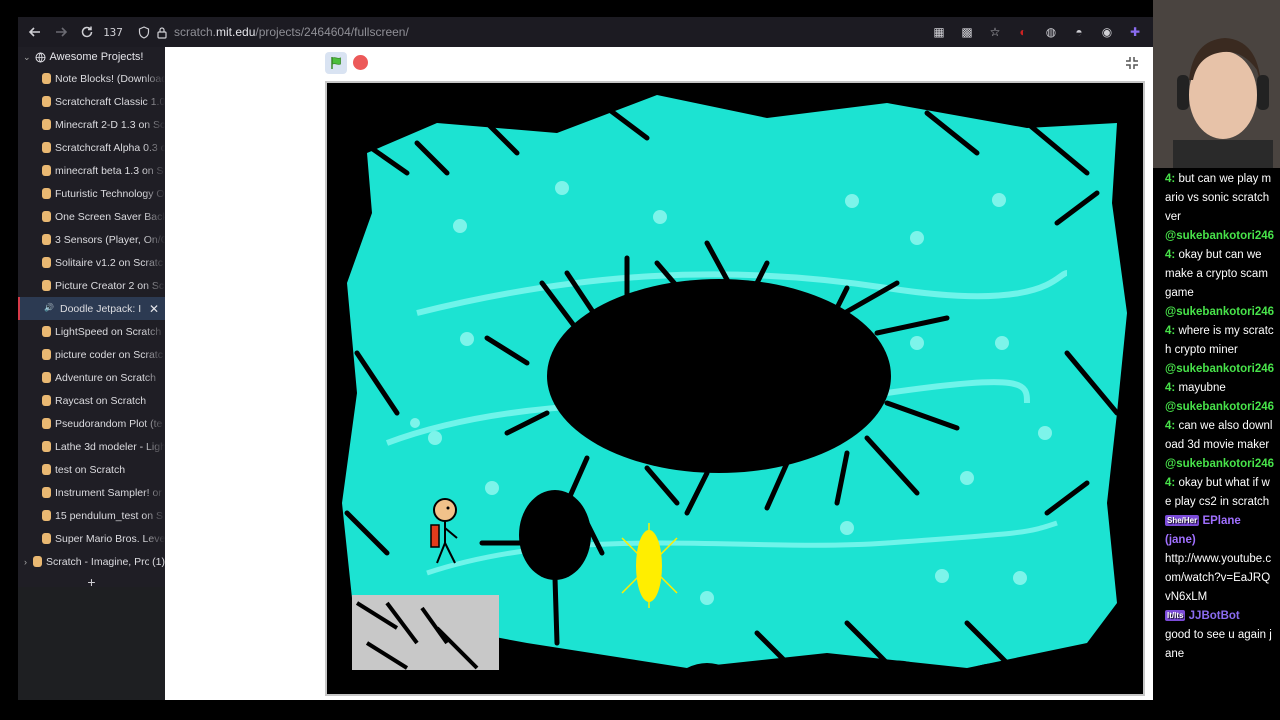 The image size is (1280, 720). Describe the element at coordinates (91, 446) in the screenshot. I see `sidebar-tab: Lathe 3d modeler - Ligh` at that location.